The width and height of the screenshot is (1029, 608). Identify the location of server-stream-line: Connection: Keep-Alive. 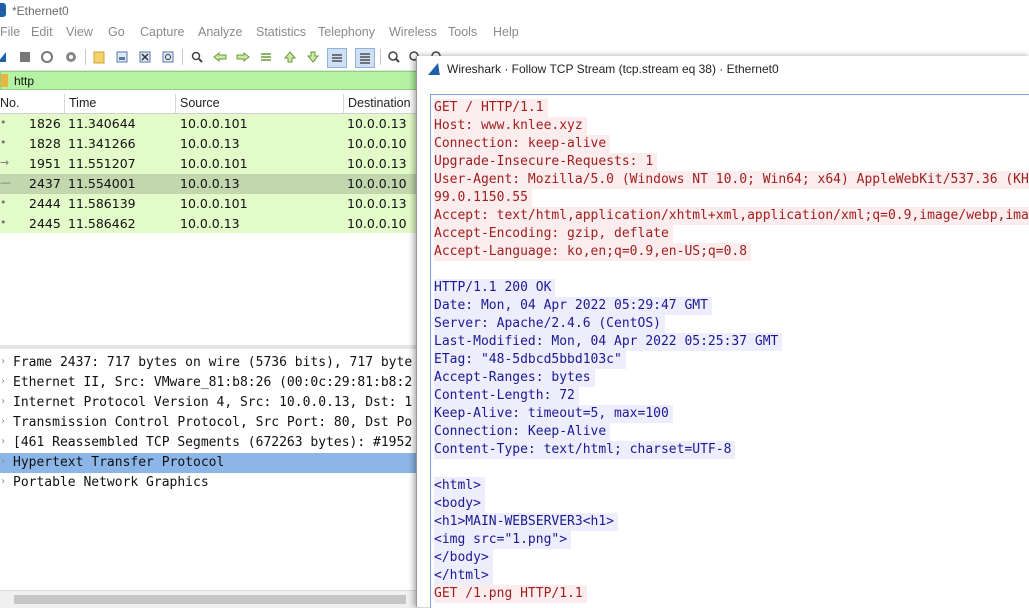
(522, 432).